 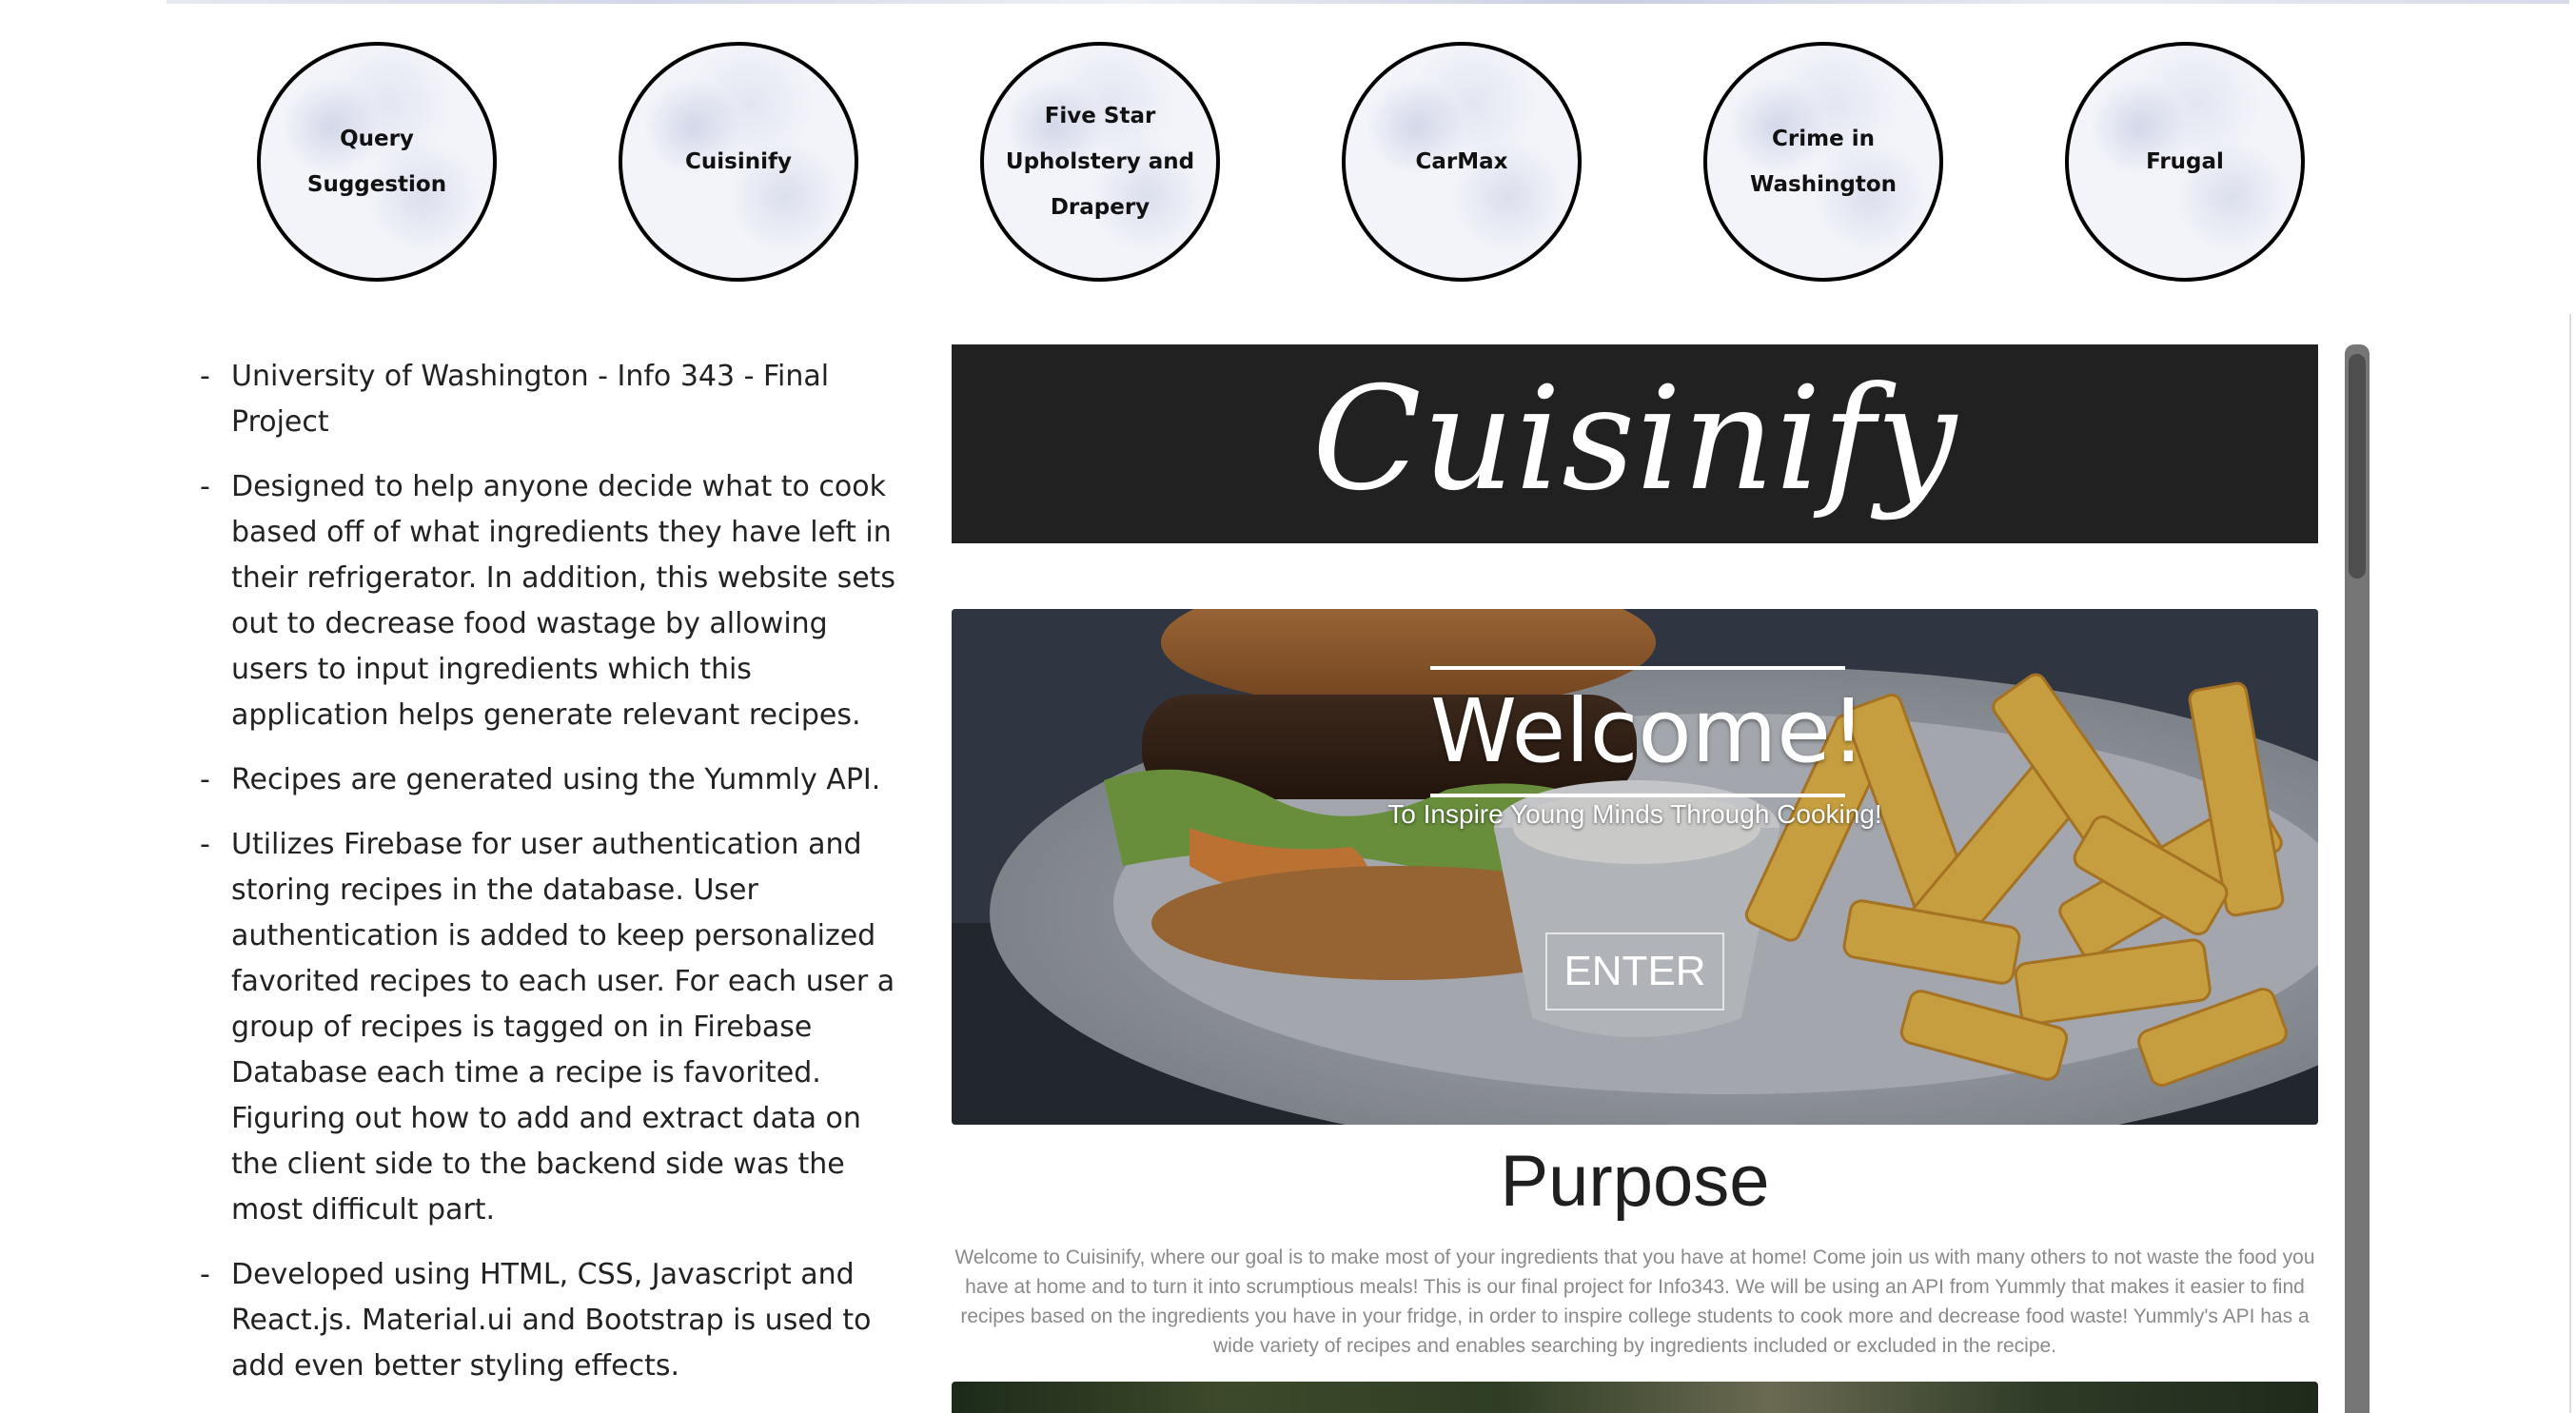 I want to click on project-label: Cuisinify, so click(x=738, y=161).